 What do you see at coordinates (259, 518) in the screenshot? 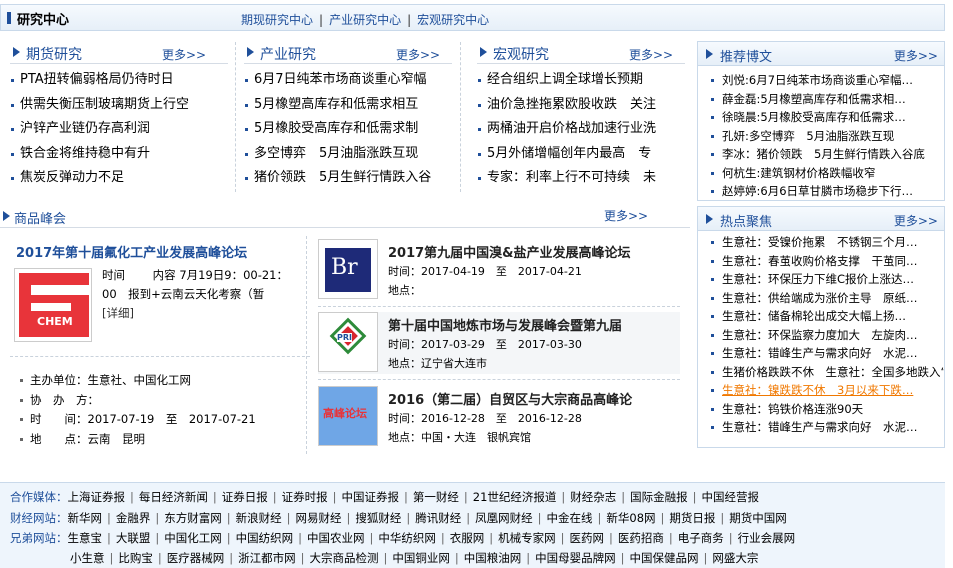
I see `footer-link: 新浪财经` at bounding box center [259, 518].